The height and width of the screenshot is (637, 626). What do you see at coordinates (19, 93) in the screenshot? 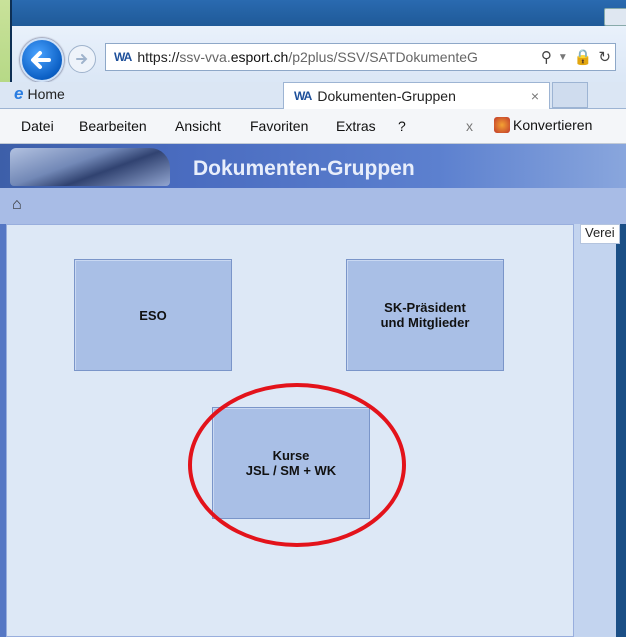
I see `ie-icon: e` at bounding box center [19, 93].